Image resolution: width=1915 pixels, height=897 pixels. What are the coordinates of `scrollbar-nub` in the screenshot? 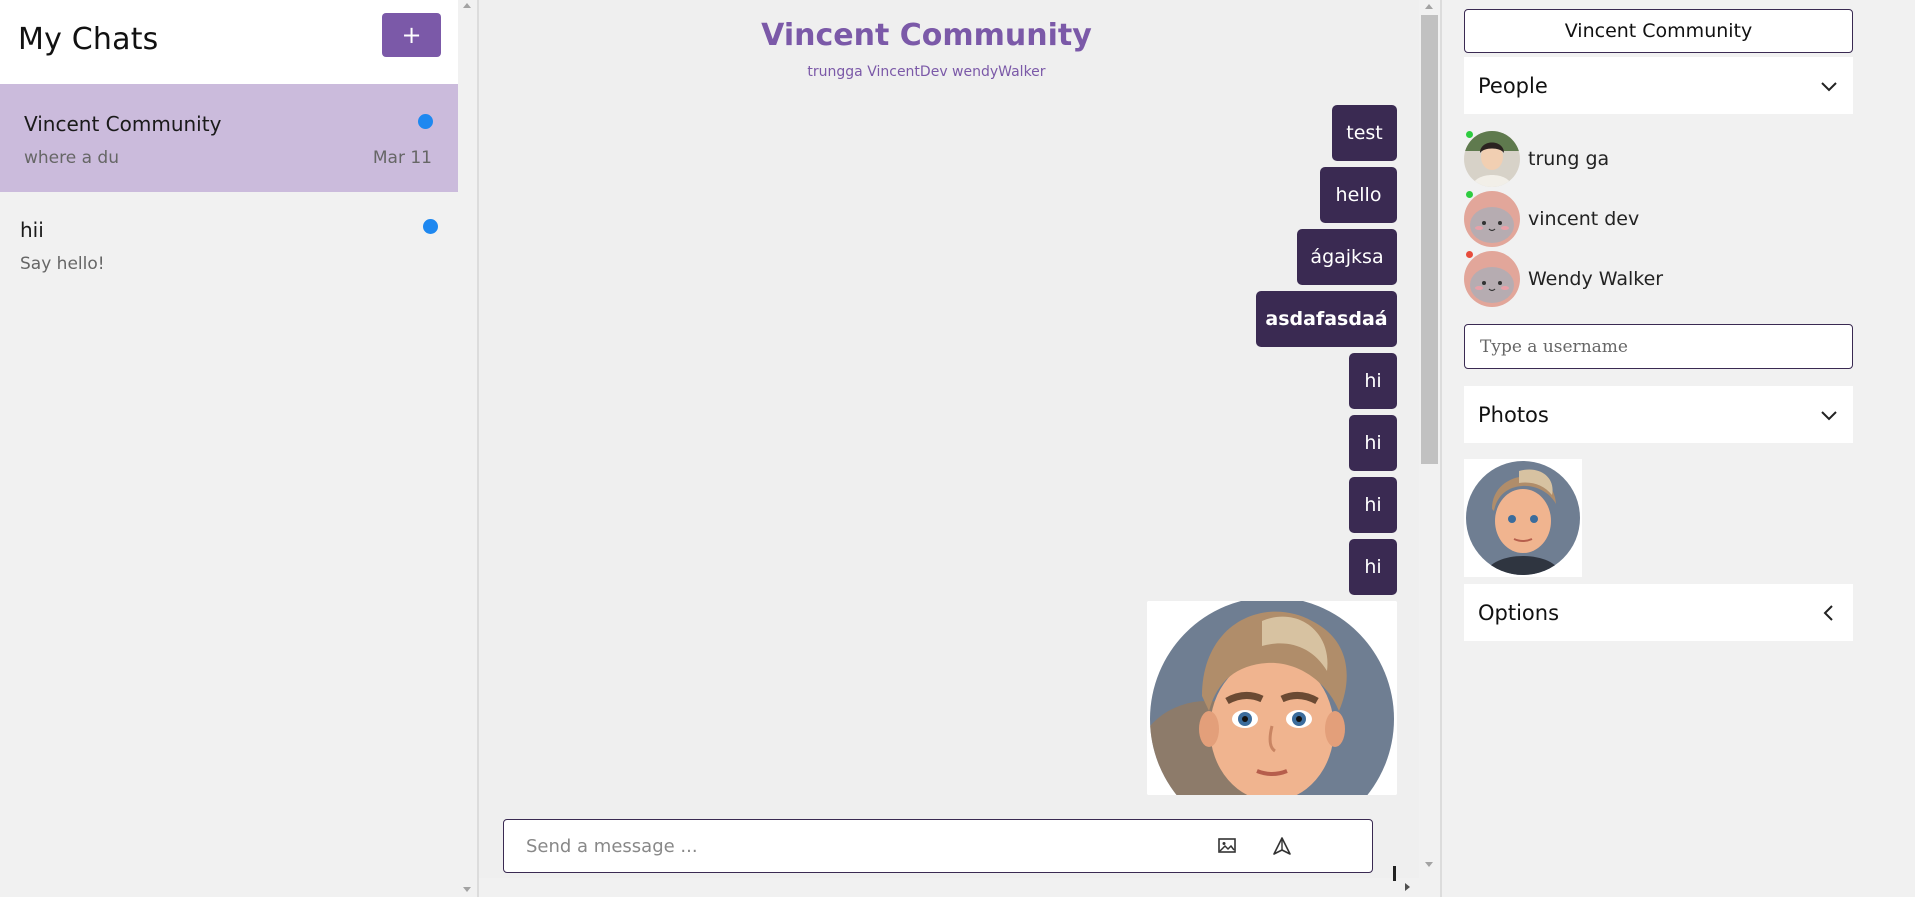 It's located at (1394, 873).